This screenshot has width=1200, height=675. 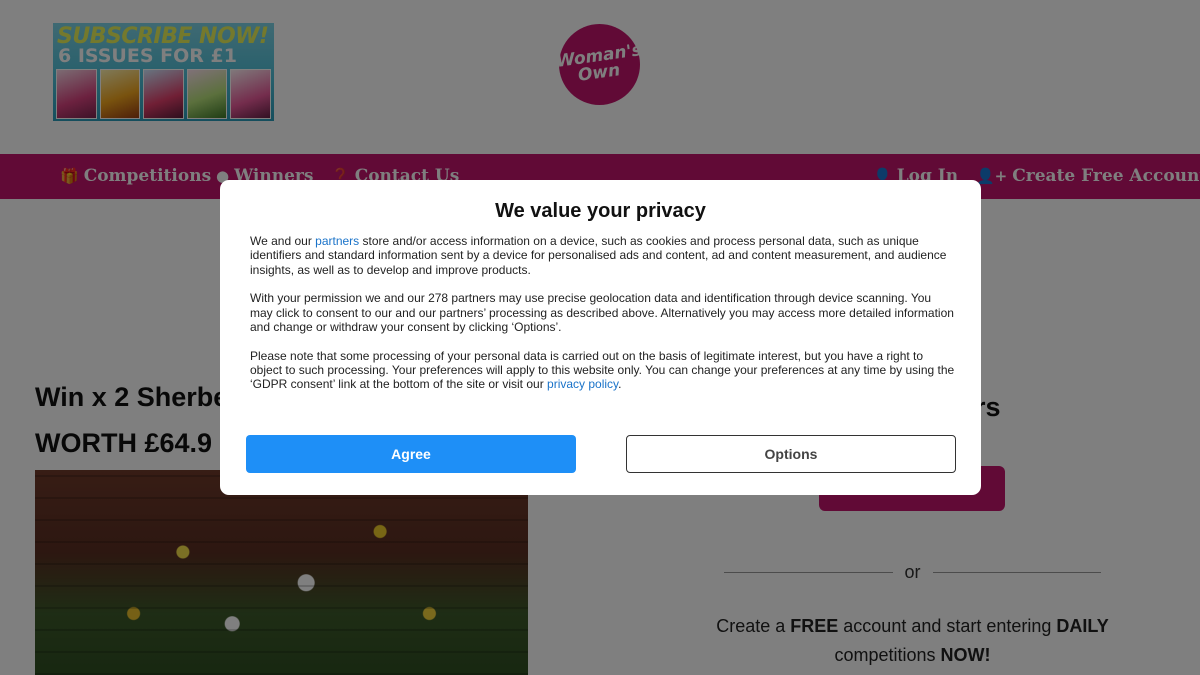 What do you see at coordinates (600, 211) in the screenshot?
I see `dialog-title: We value your privacy` at bounding box center [600, 211].